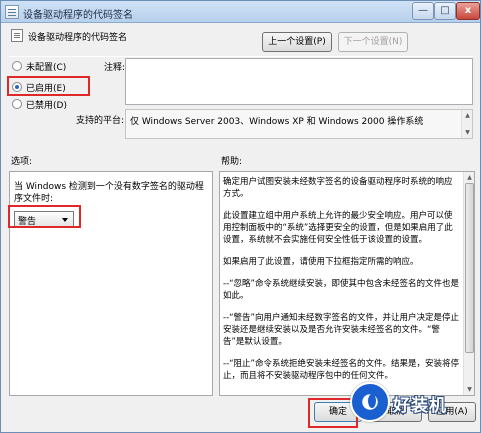  What do you see at coordinates (17, 35) in the screenshot?
I see `setting-icon` at bounding box center [17, 35].